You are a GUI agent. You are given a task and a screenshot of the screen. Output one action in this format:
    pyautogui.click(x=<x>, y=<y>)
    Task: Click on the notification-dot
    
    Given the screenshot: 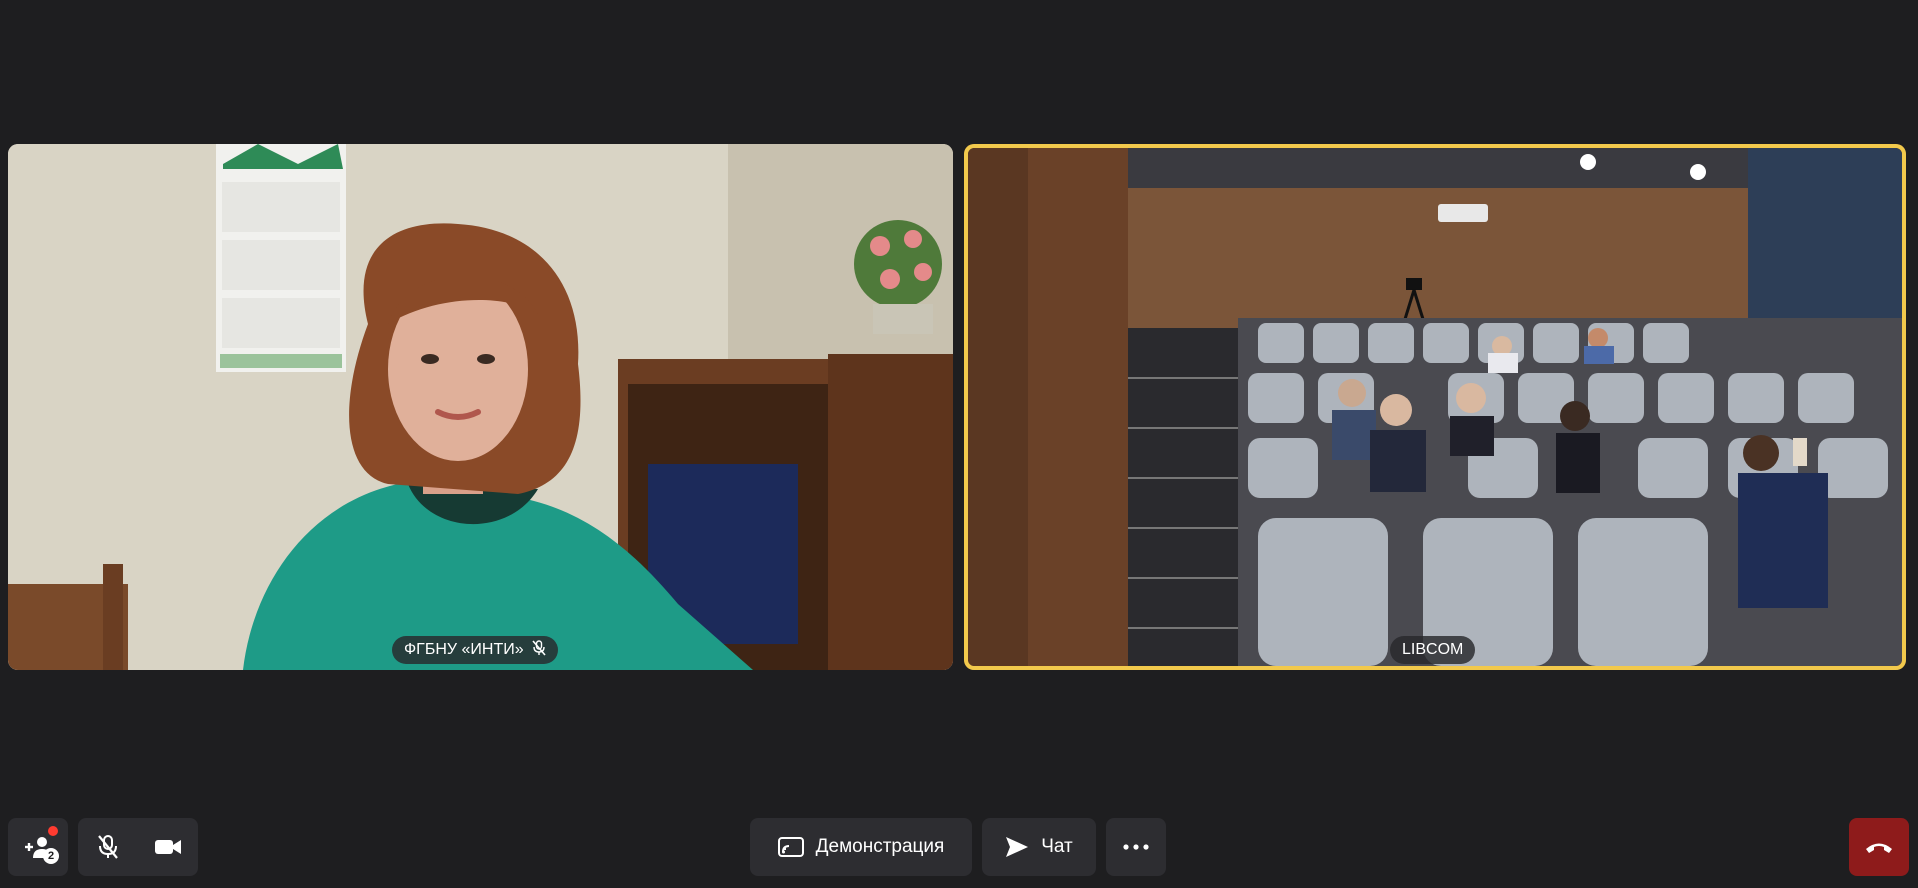 What is the action you would take?
    pyautogui.click(x=53, y=831)
    